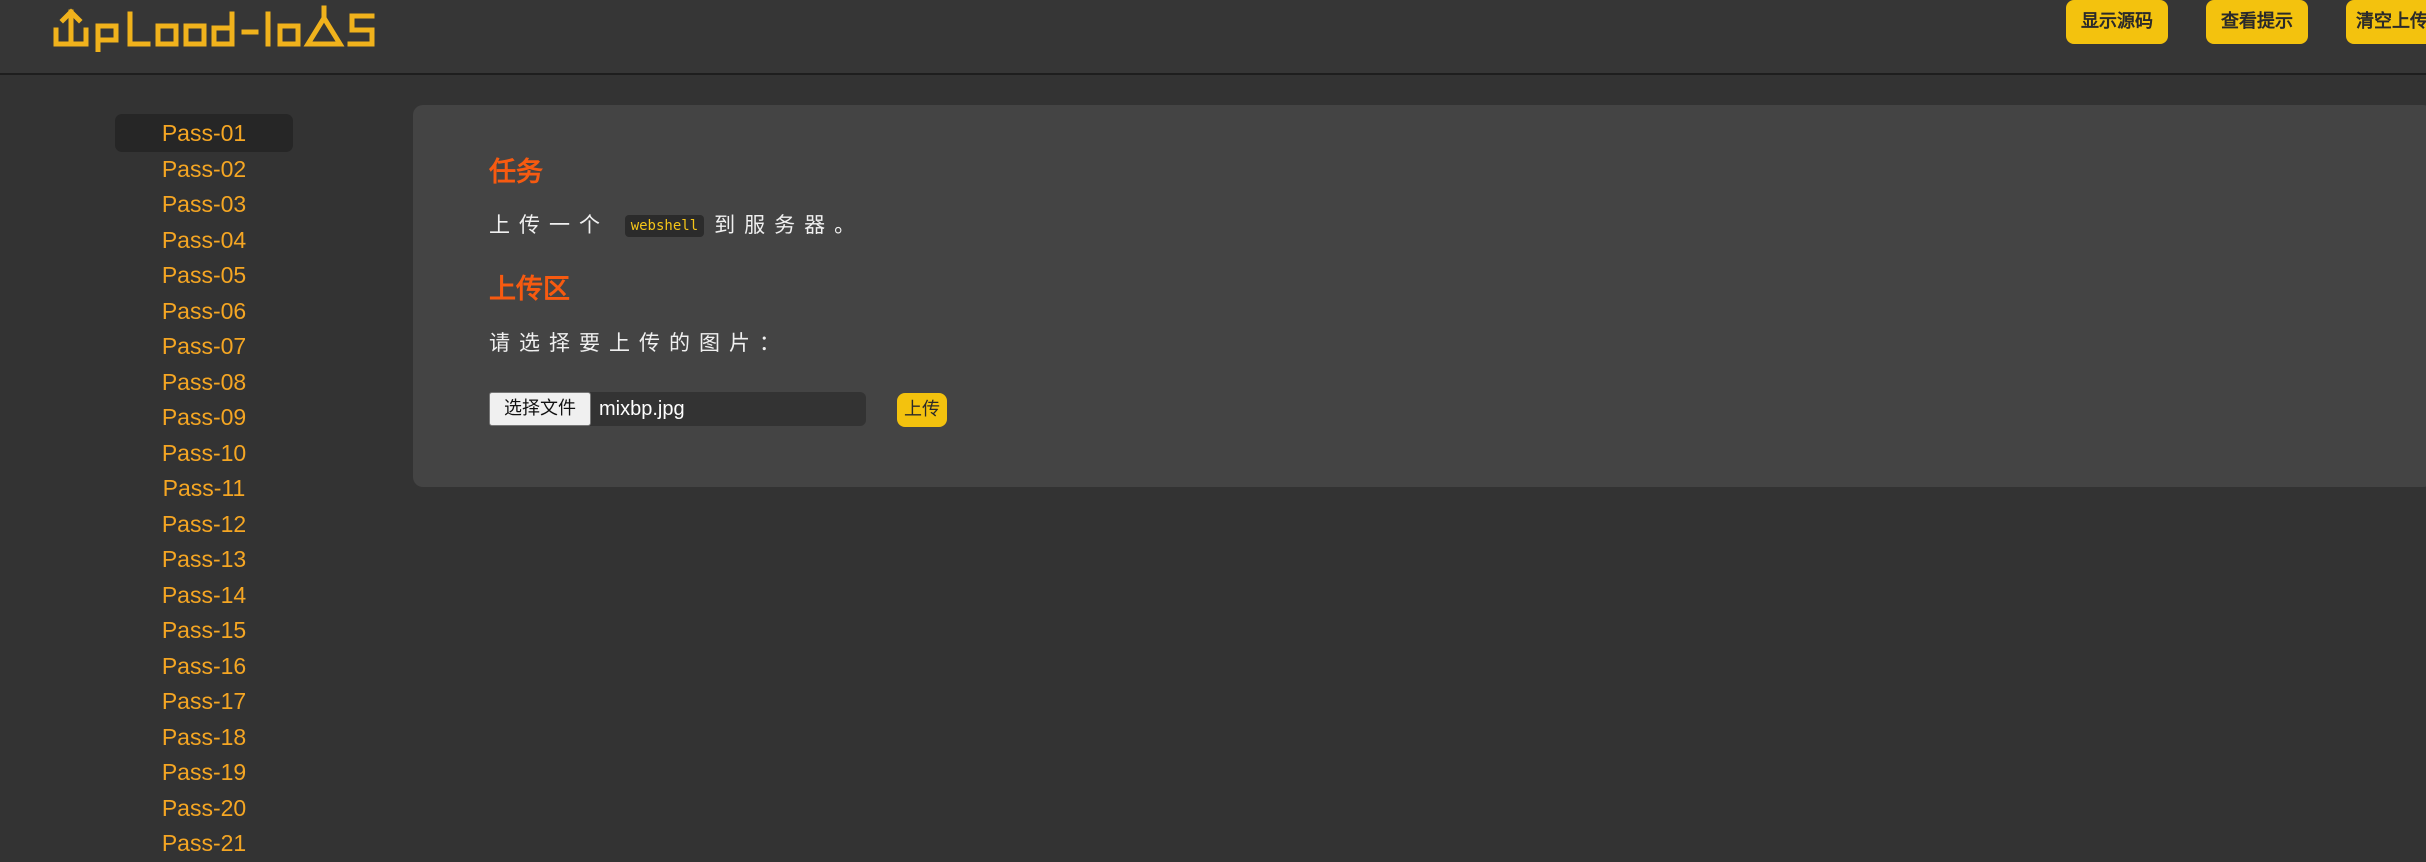 The image size is (2426, 862). I want to click on sidebar-item-pass-06: Pass-06, so click(204, 311).